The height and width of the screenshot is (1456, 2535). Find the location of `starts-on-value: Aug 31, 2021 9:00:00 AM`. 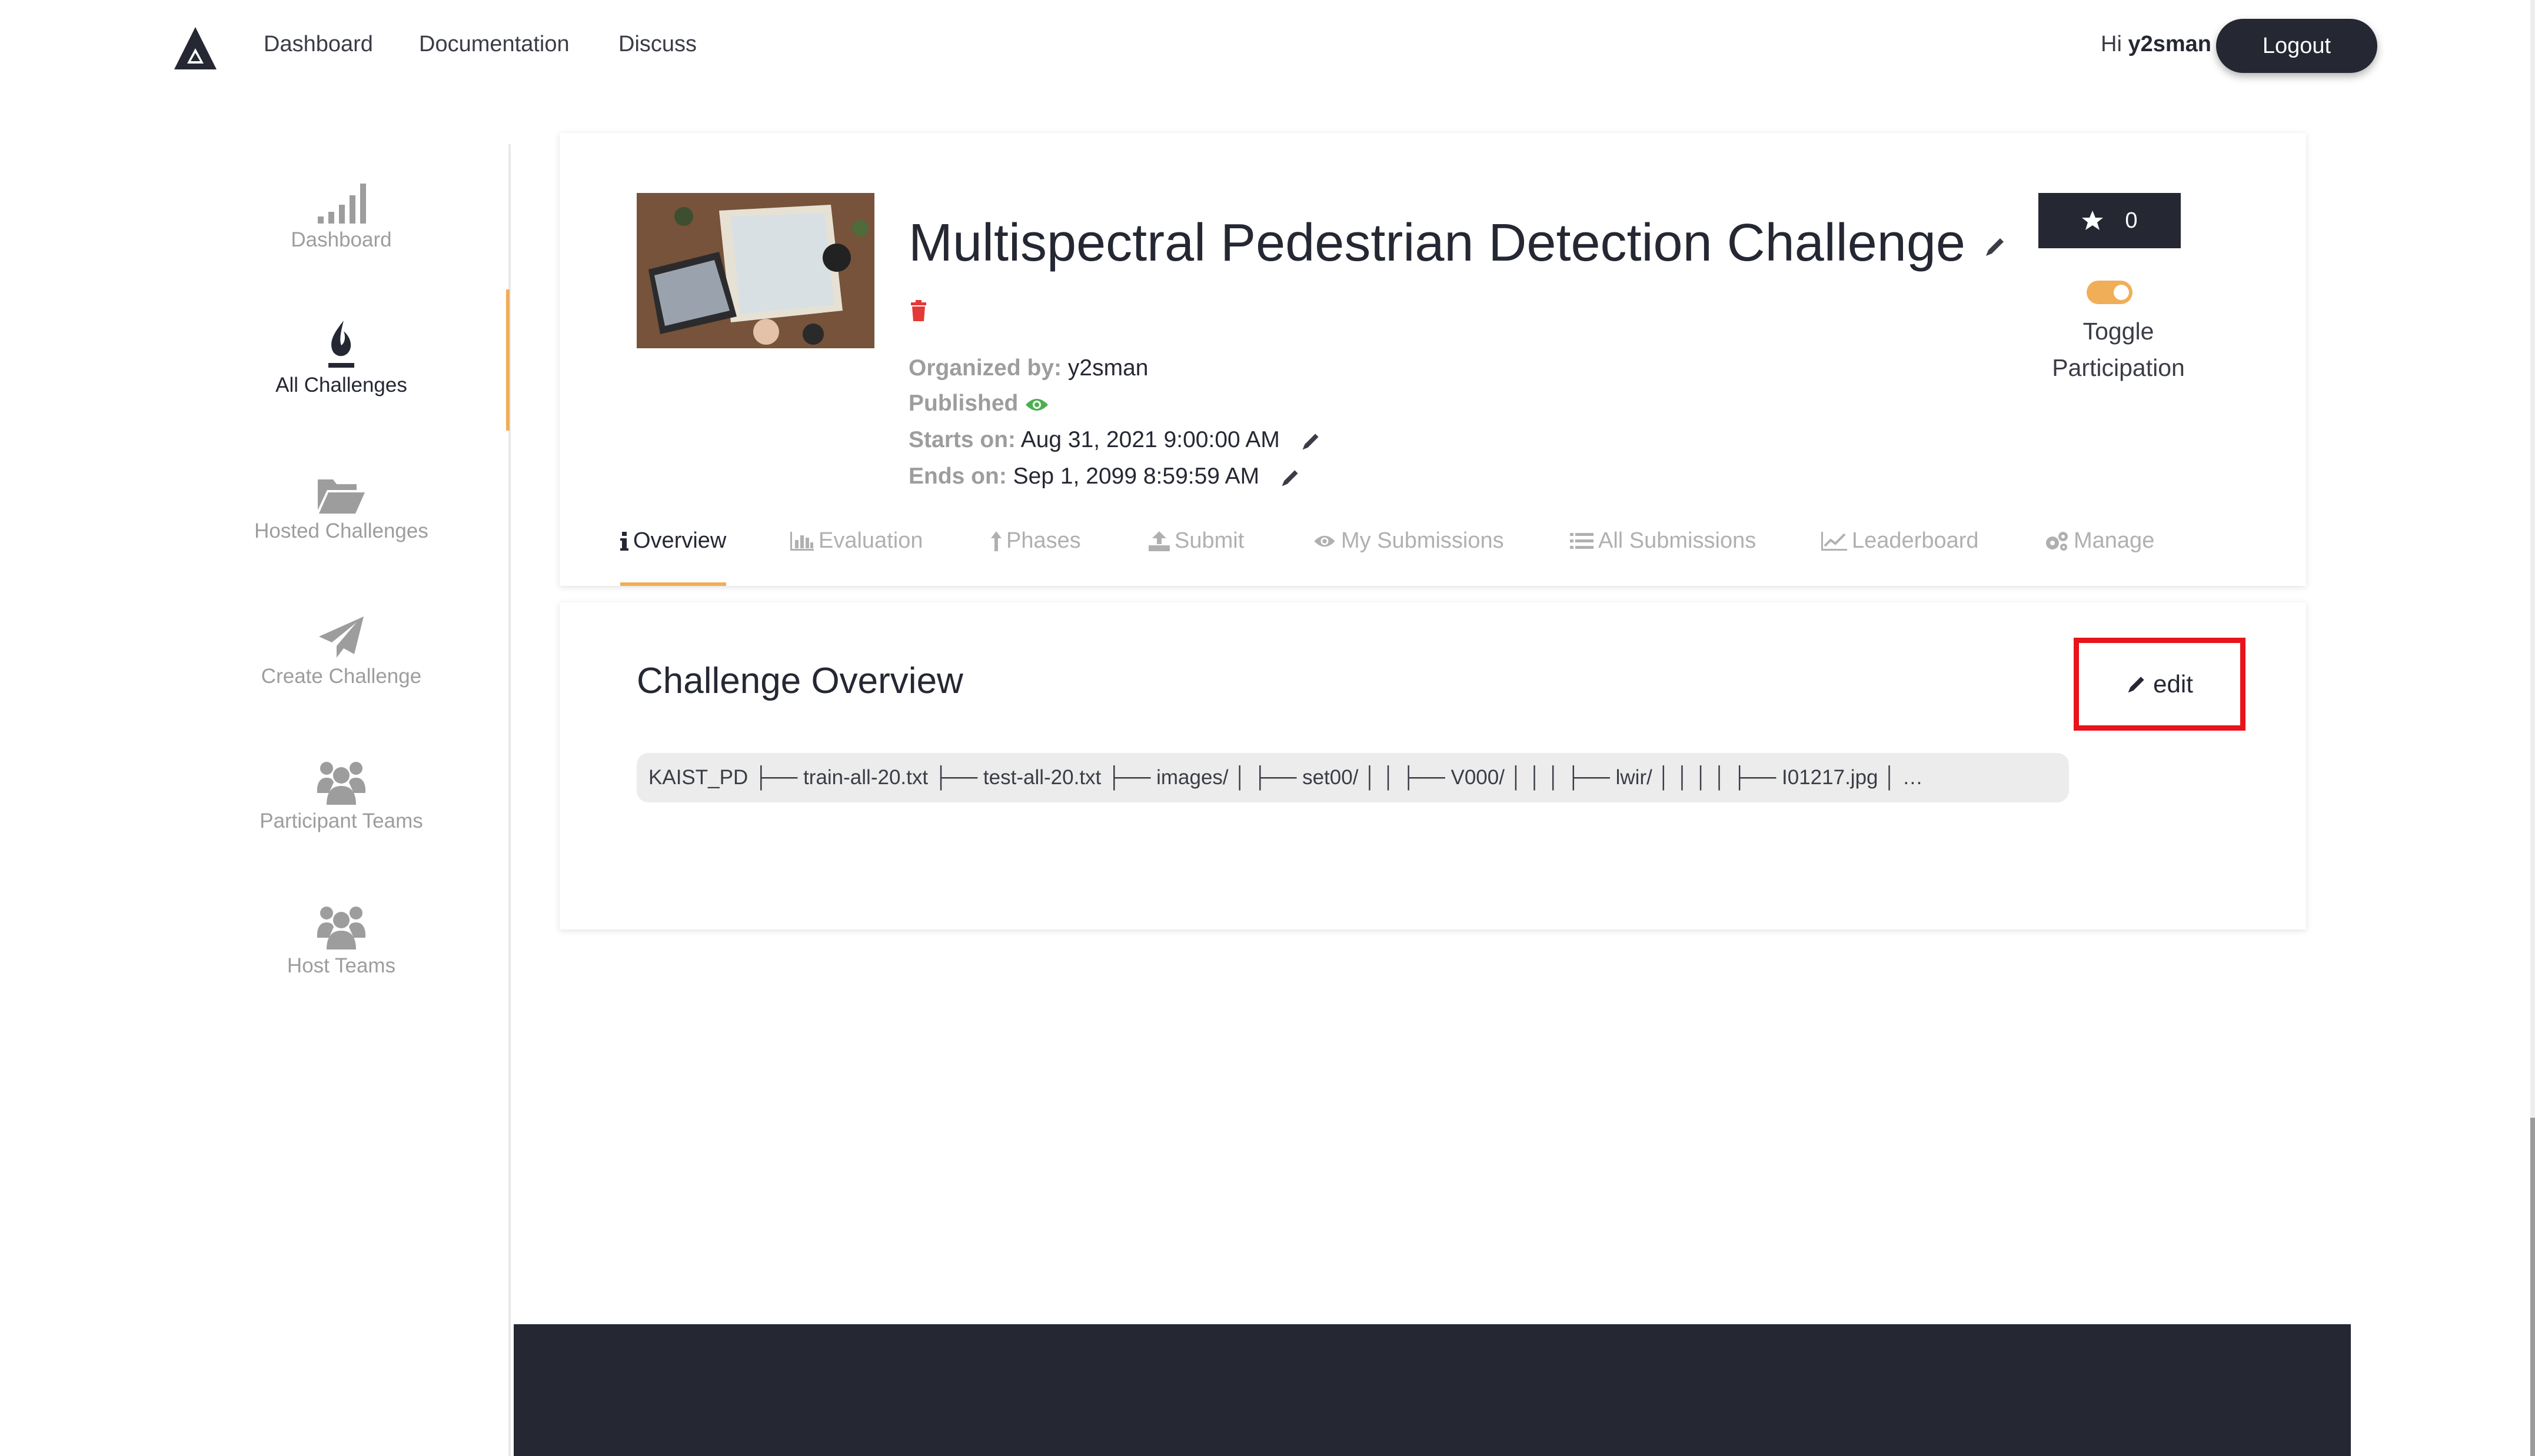

starts-on-value: Aug 31, 2021 9:00:00 AM is located at coordinates (1150, 439).